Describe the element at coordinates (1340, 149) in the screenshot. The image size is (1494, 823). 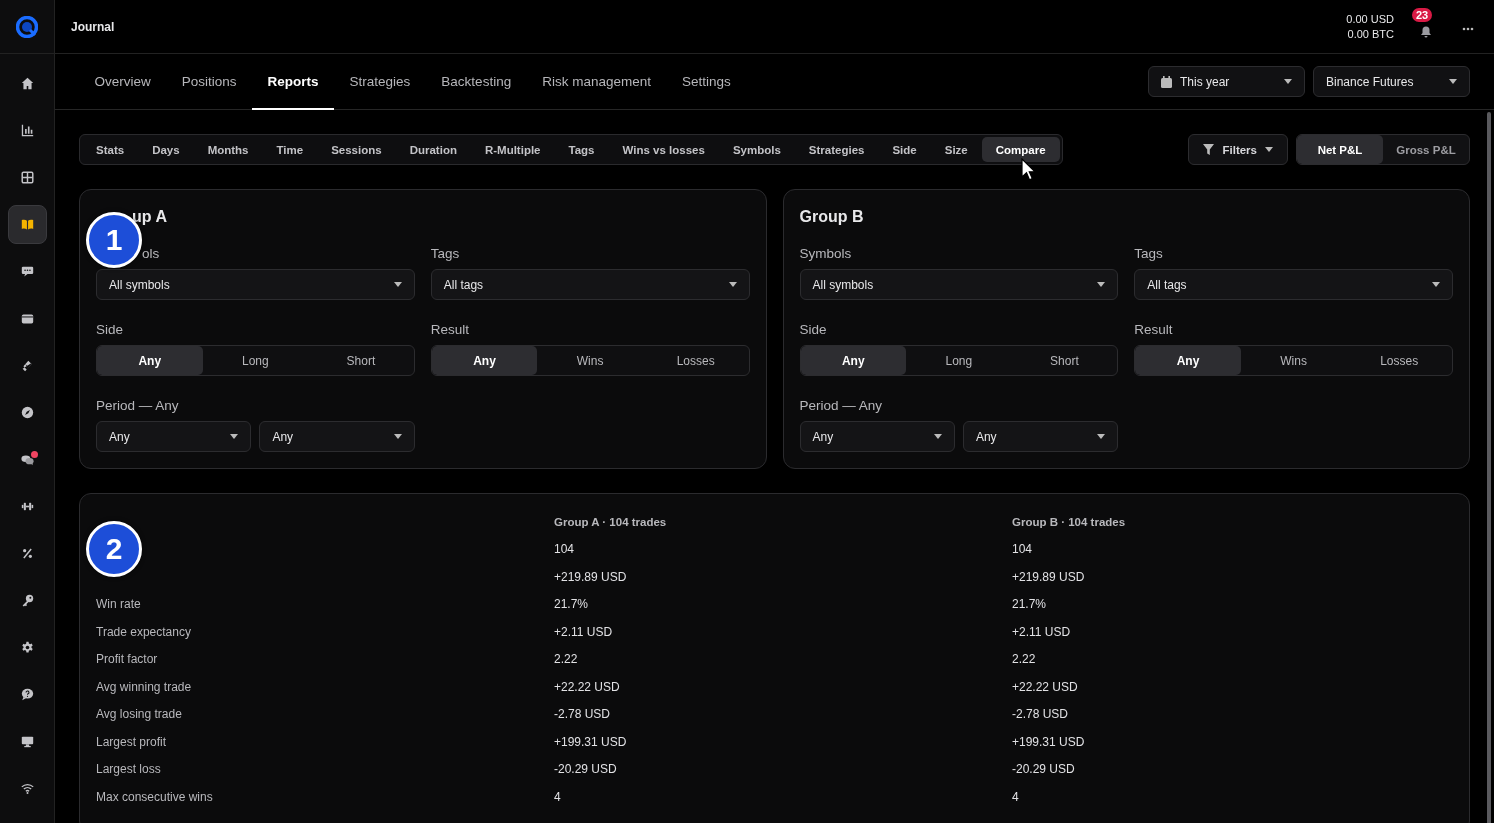
I see `pnl-toggle-option: Net P&L` at that location.